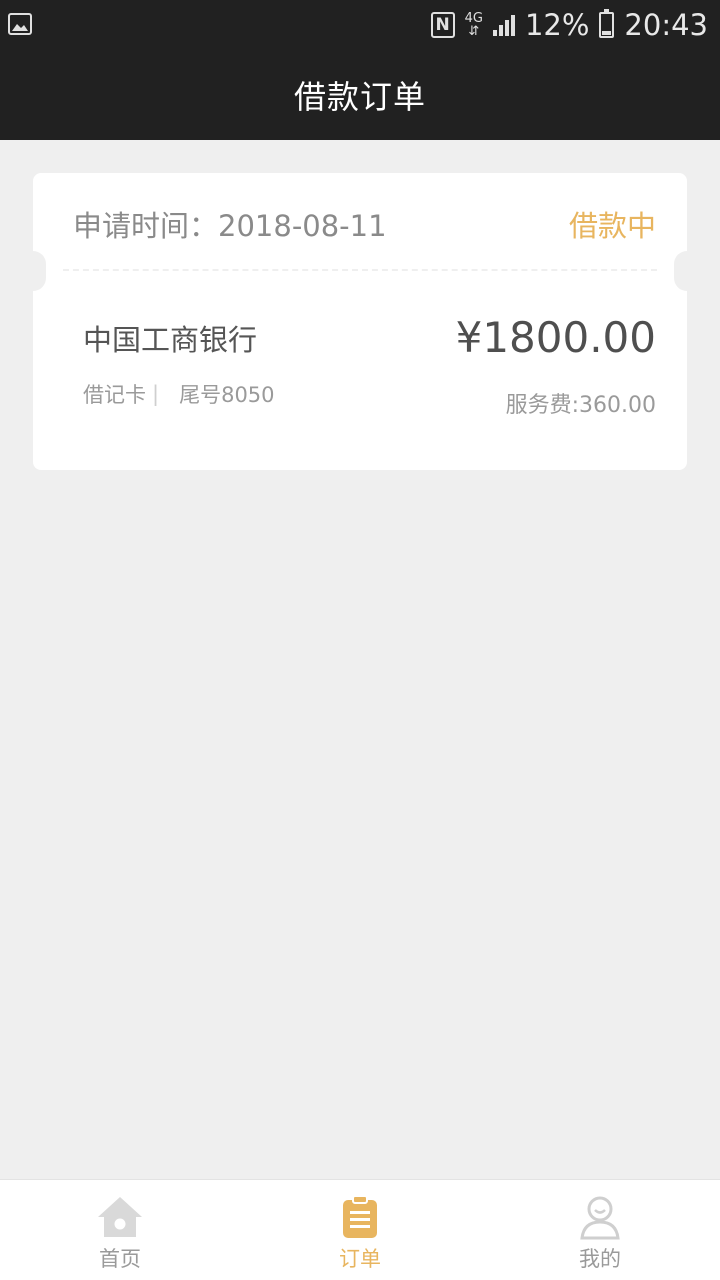 This screenshot has width=720, height=1280. What do you see at coordinates (360, 1259) in the screenshot?
I see `nav-label-orders: 订单` at bounding box center [360, 1259].